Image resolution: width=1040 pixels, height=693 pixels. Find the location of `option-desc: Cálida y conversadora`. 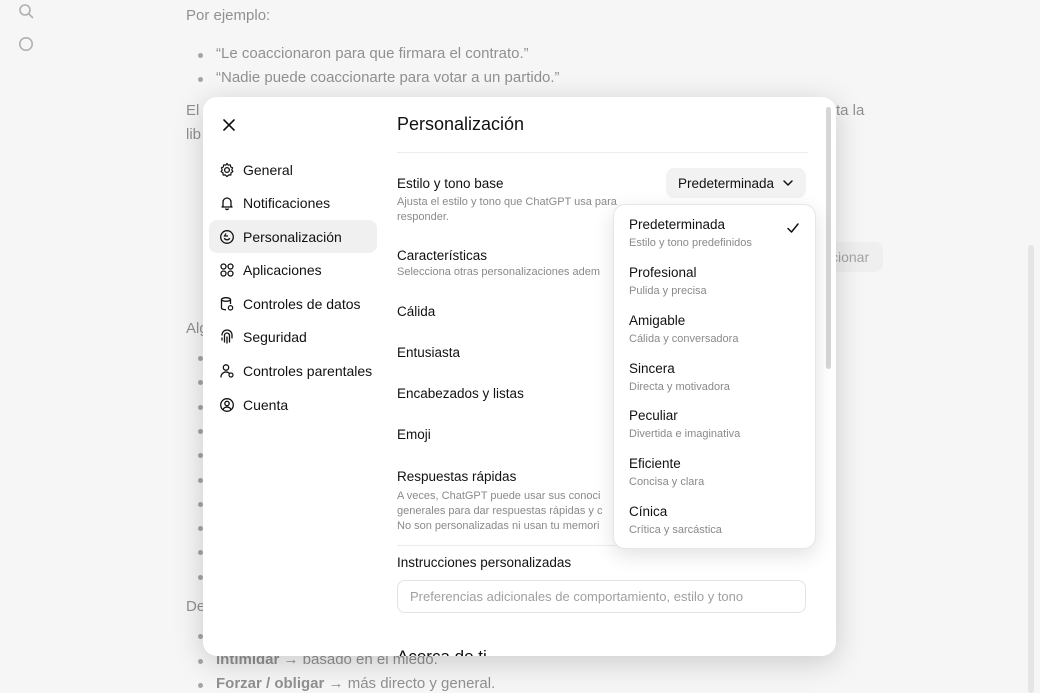

option-desc: Cálida y conversadora is located at coordinates (684, 339).